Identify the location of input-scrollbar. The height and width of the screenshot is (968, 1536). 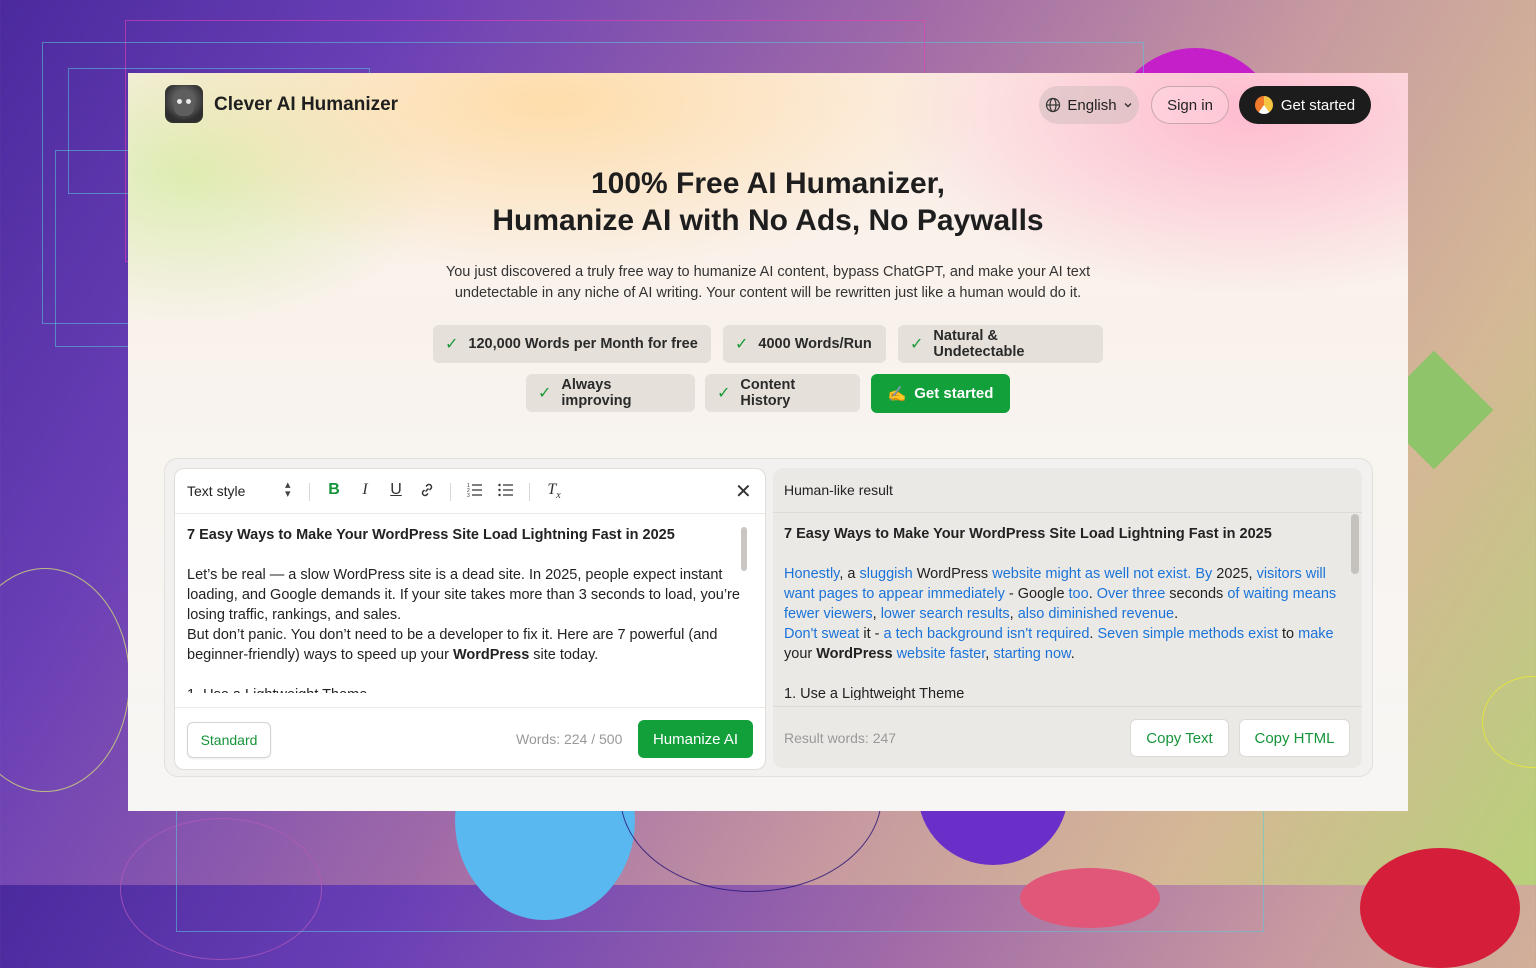
(745, 610).